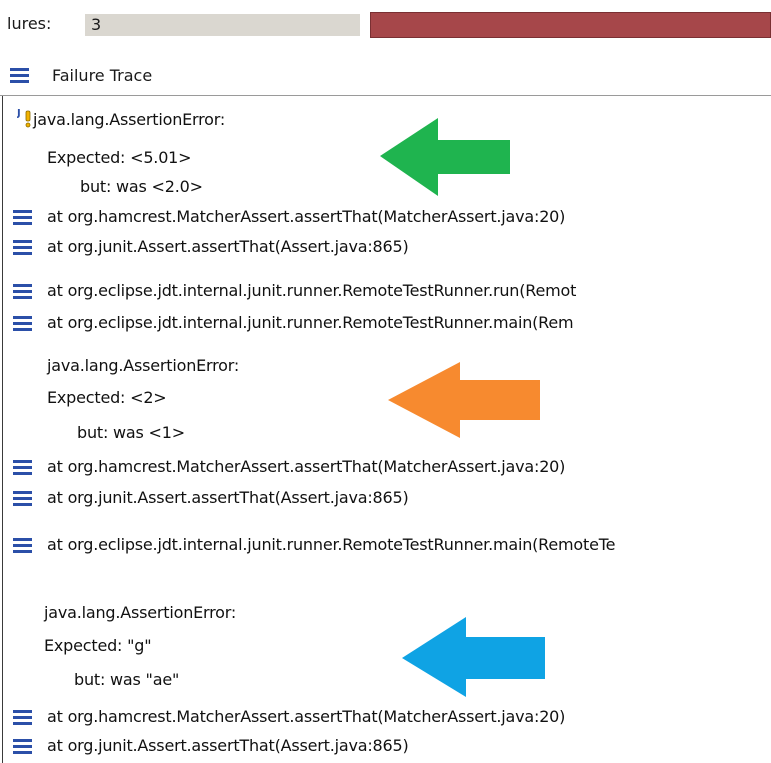 Image resolution: width=771 pixels, height=763 pixels. I want to click on trace-line: Expected: "g", so click(98, 646).